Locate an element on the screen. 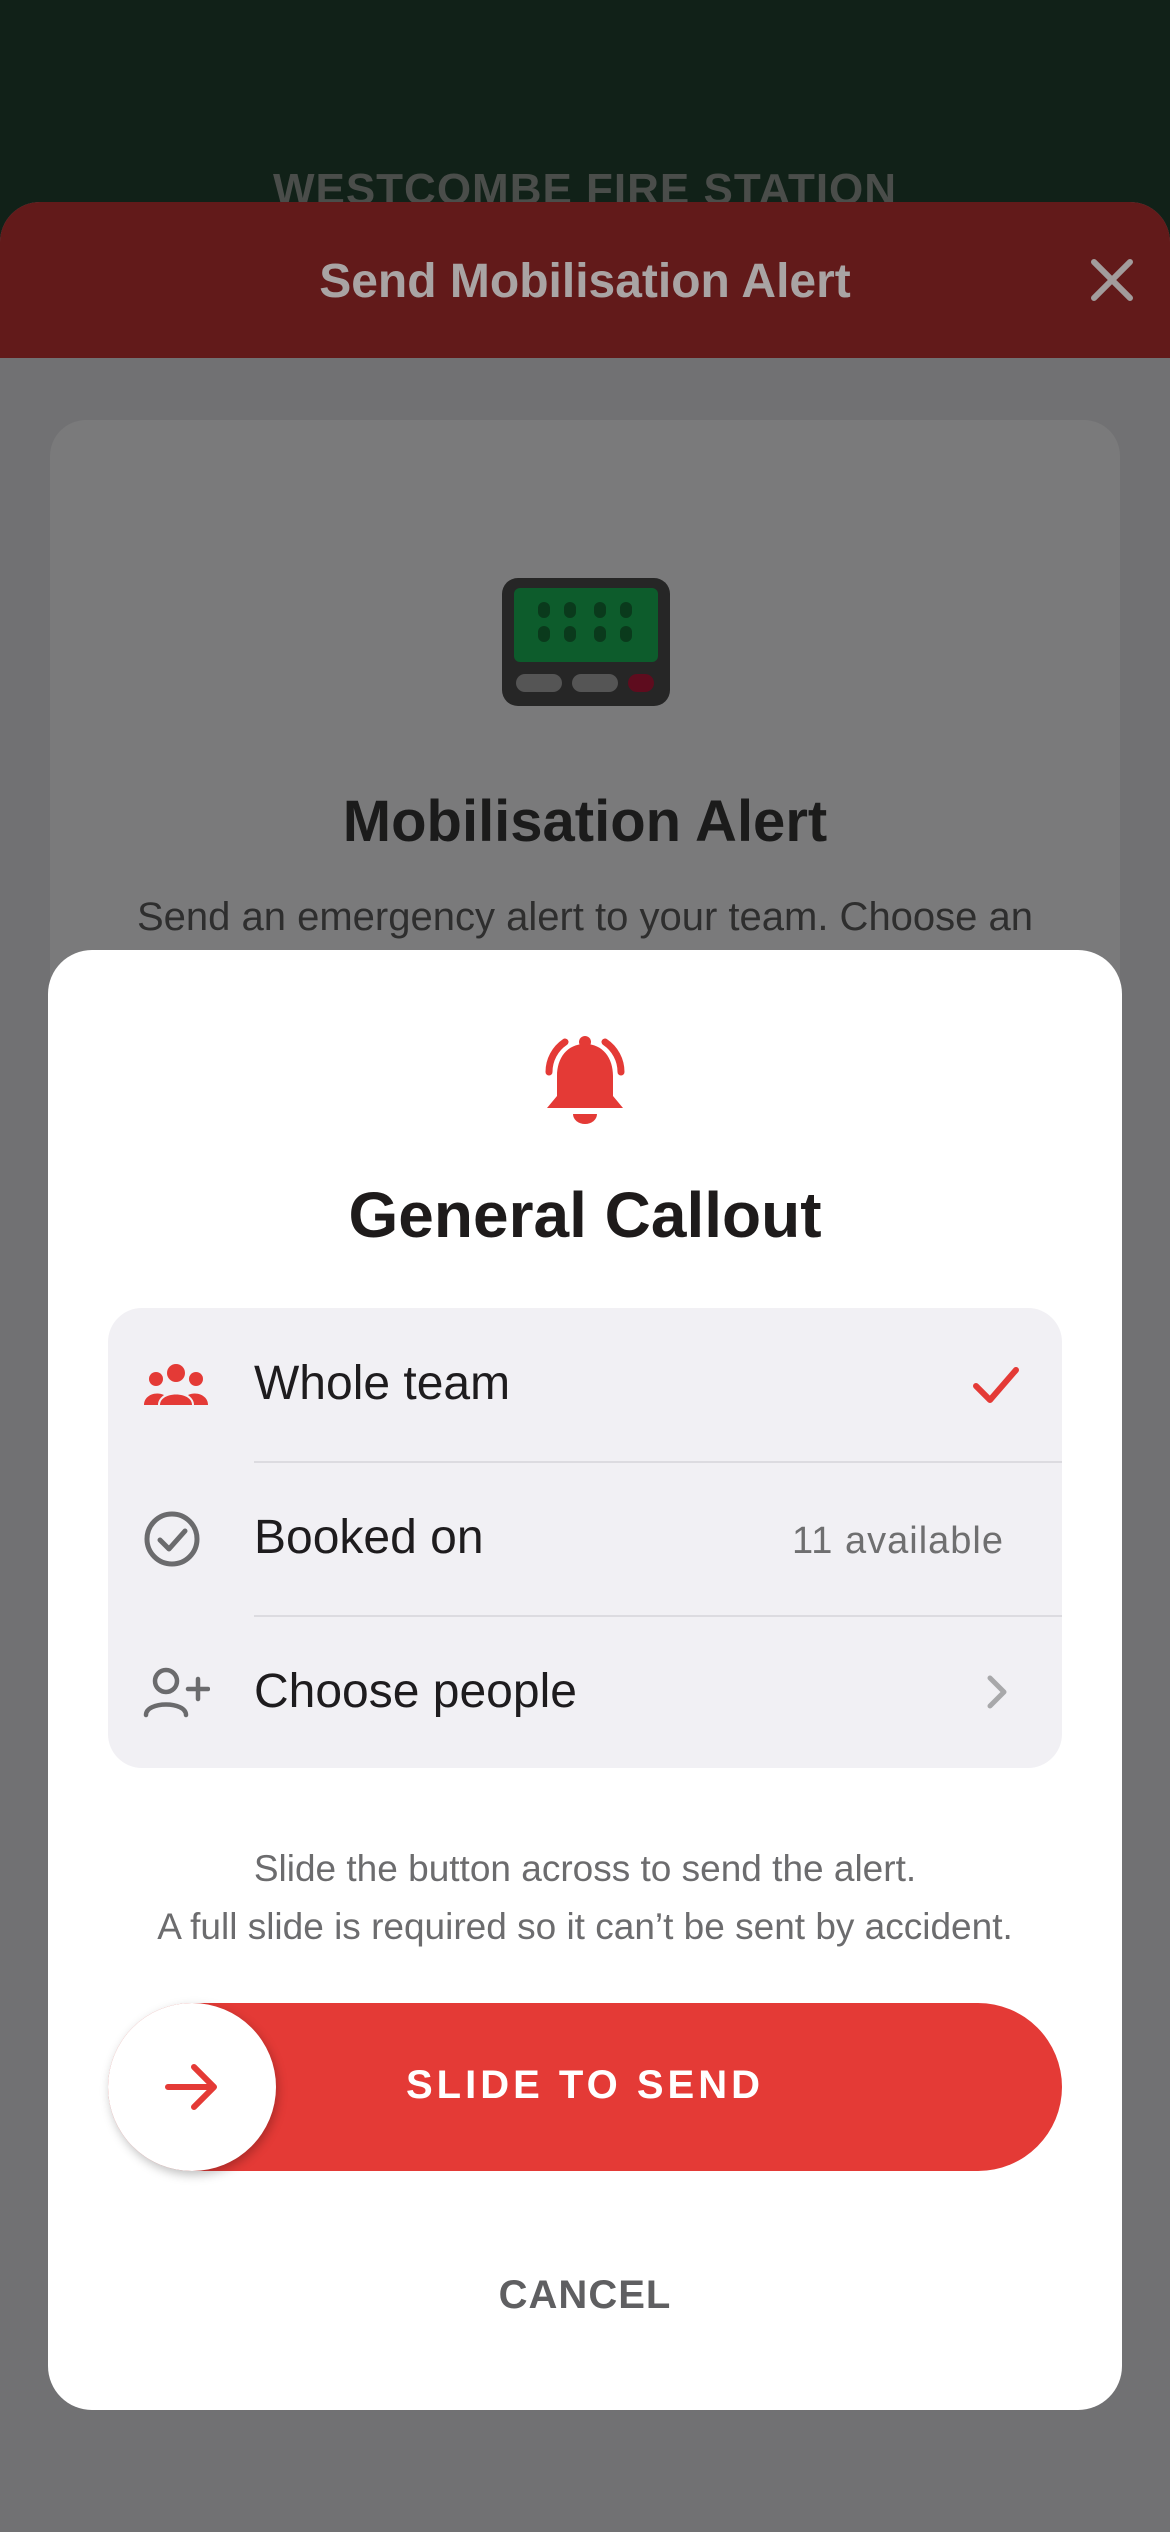 The image size is (1170, 2532). sheet-title: Send Mobilisation Alert is located at coordinates (585, 281).